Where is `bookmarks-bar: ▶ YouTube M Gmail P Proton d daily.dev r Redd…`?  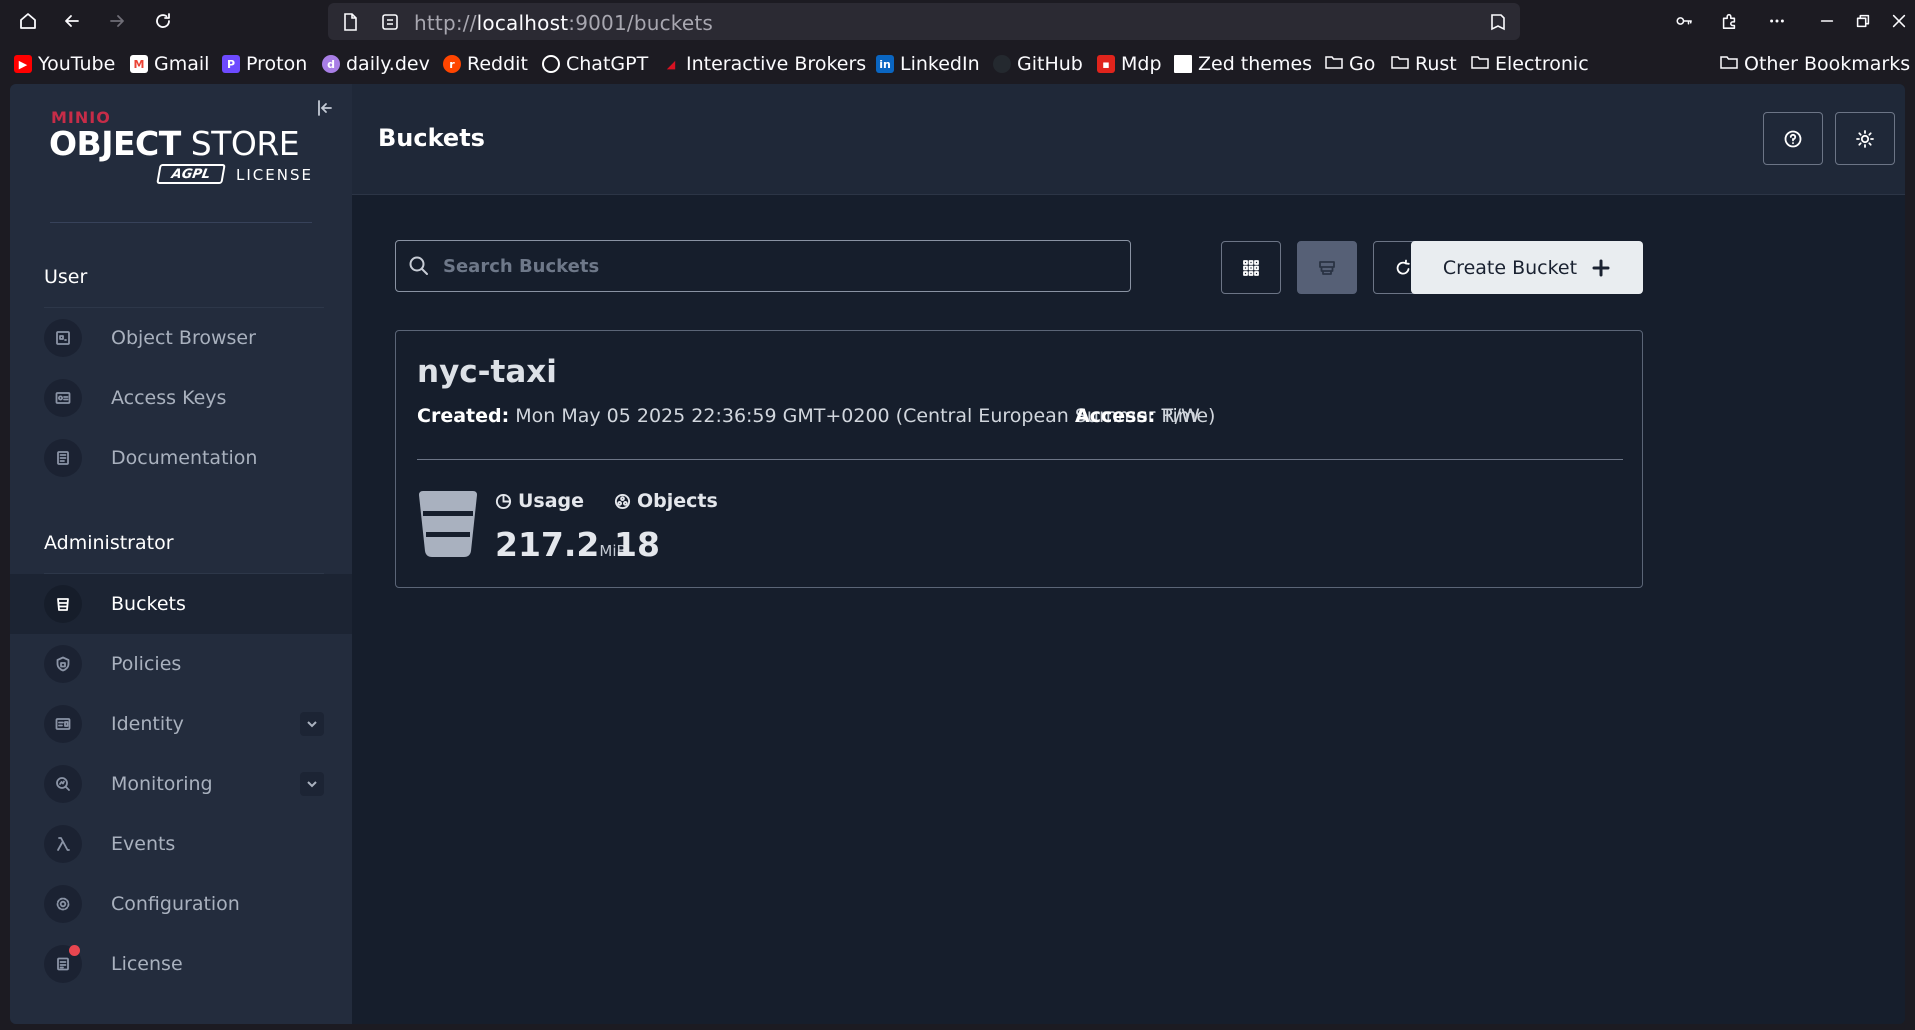
bookmarks-bar: ▶ YouTube M Gmail P Proton d daily.dev r Redd… is located at coordinates (957, 64).